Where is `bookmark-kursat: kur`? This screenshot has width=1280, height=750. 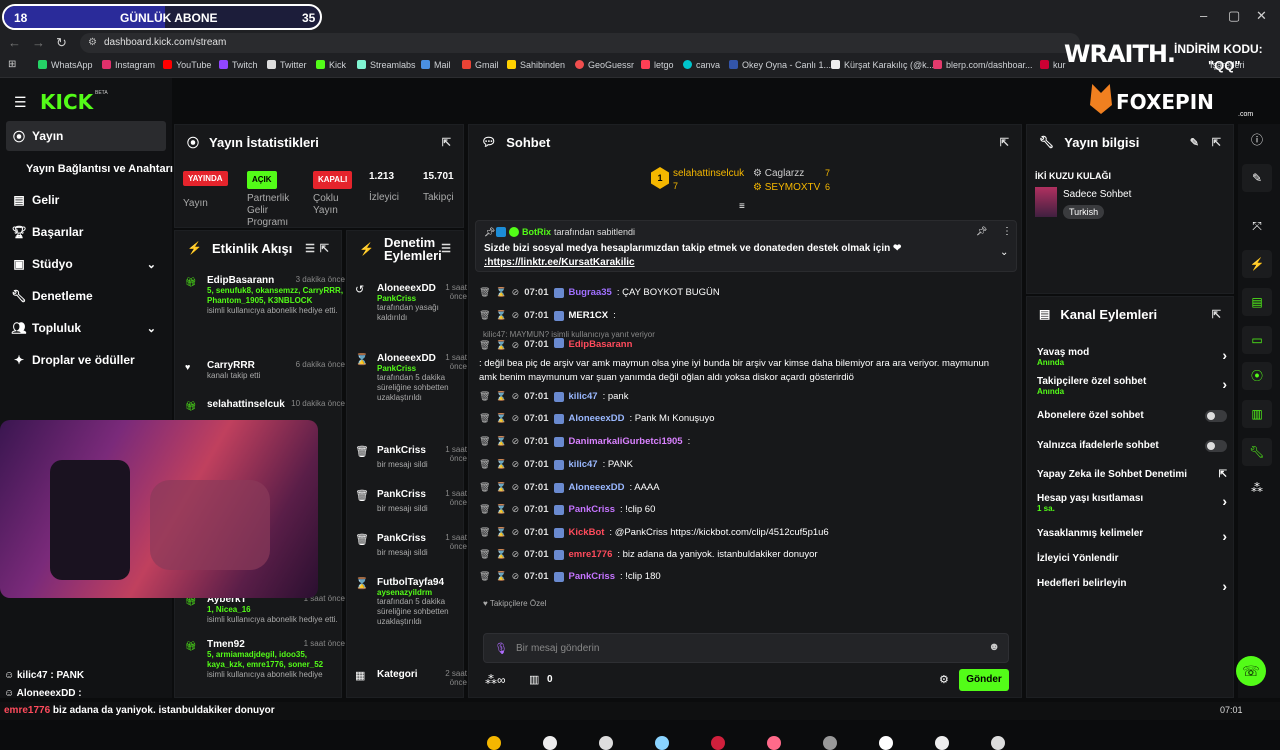 bookmark-kursat: kur is located at coordinates (1053, 65).